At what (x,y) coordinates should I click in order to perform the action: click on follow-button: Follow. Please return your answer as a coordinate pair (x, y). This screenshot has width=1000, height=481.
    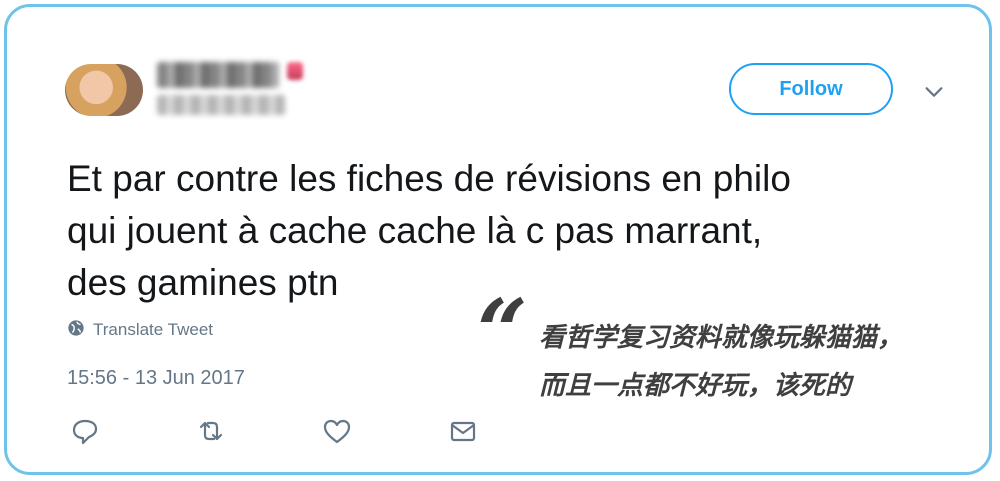
    Looking at the image, I should click on (811, 89).